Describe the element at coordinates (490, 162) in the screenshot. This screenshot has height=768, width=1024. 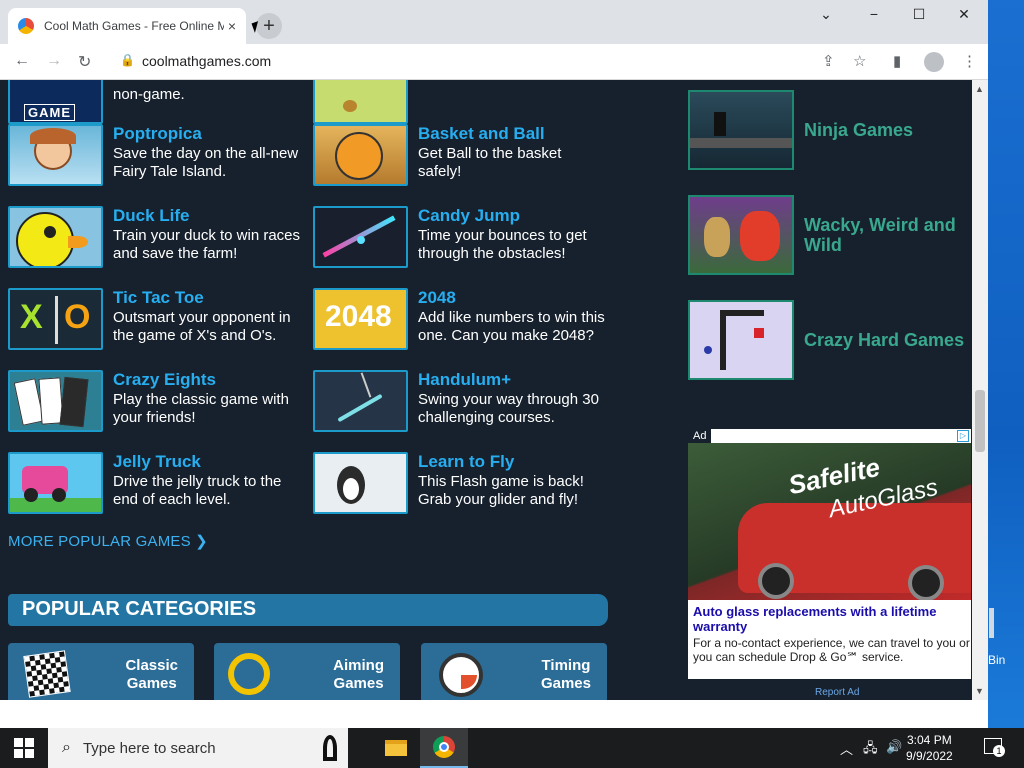
I see `game-desc: Get Ball to the basket safely!` at that location.